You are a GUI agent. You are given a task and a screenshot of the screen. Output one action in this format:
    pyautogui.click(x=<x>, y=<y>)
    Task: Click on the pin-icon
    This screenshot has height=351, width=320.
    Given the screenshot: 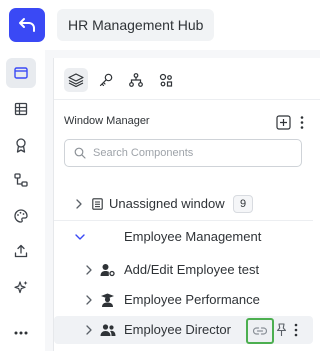 What is the action you would take?
    pyautogui.click(x=281, y=329)
    